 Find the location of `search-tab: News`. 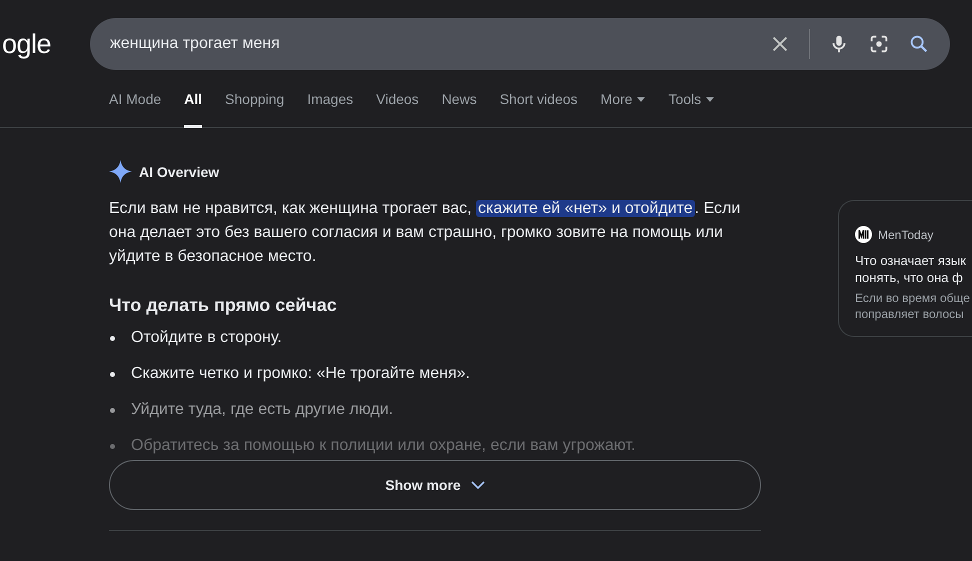

search-tab: News is located at coordinates (459, 108).